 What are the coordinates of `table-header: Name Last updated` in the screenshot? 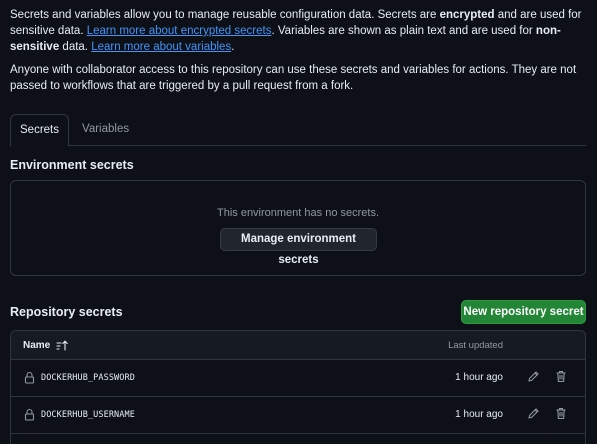 It's located at (298, 345).